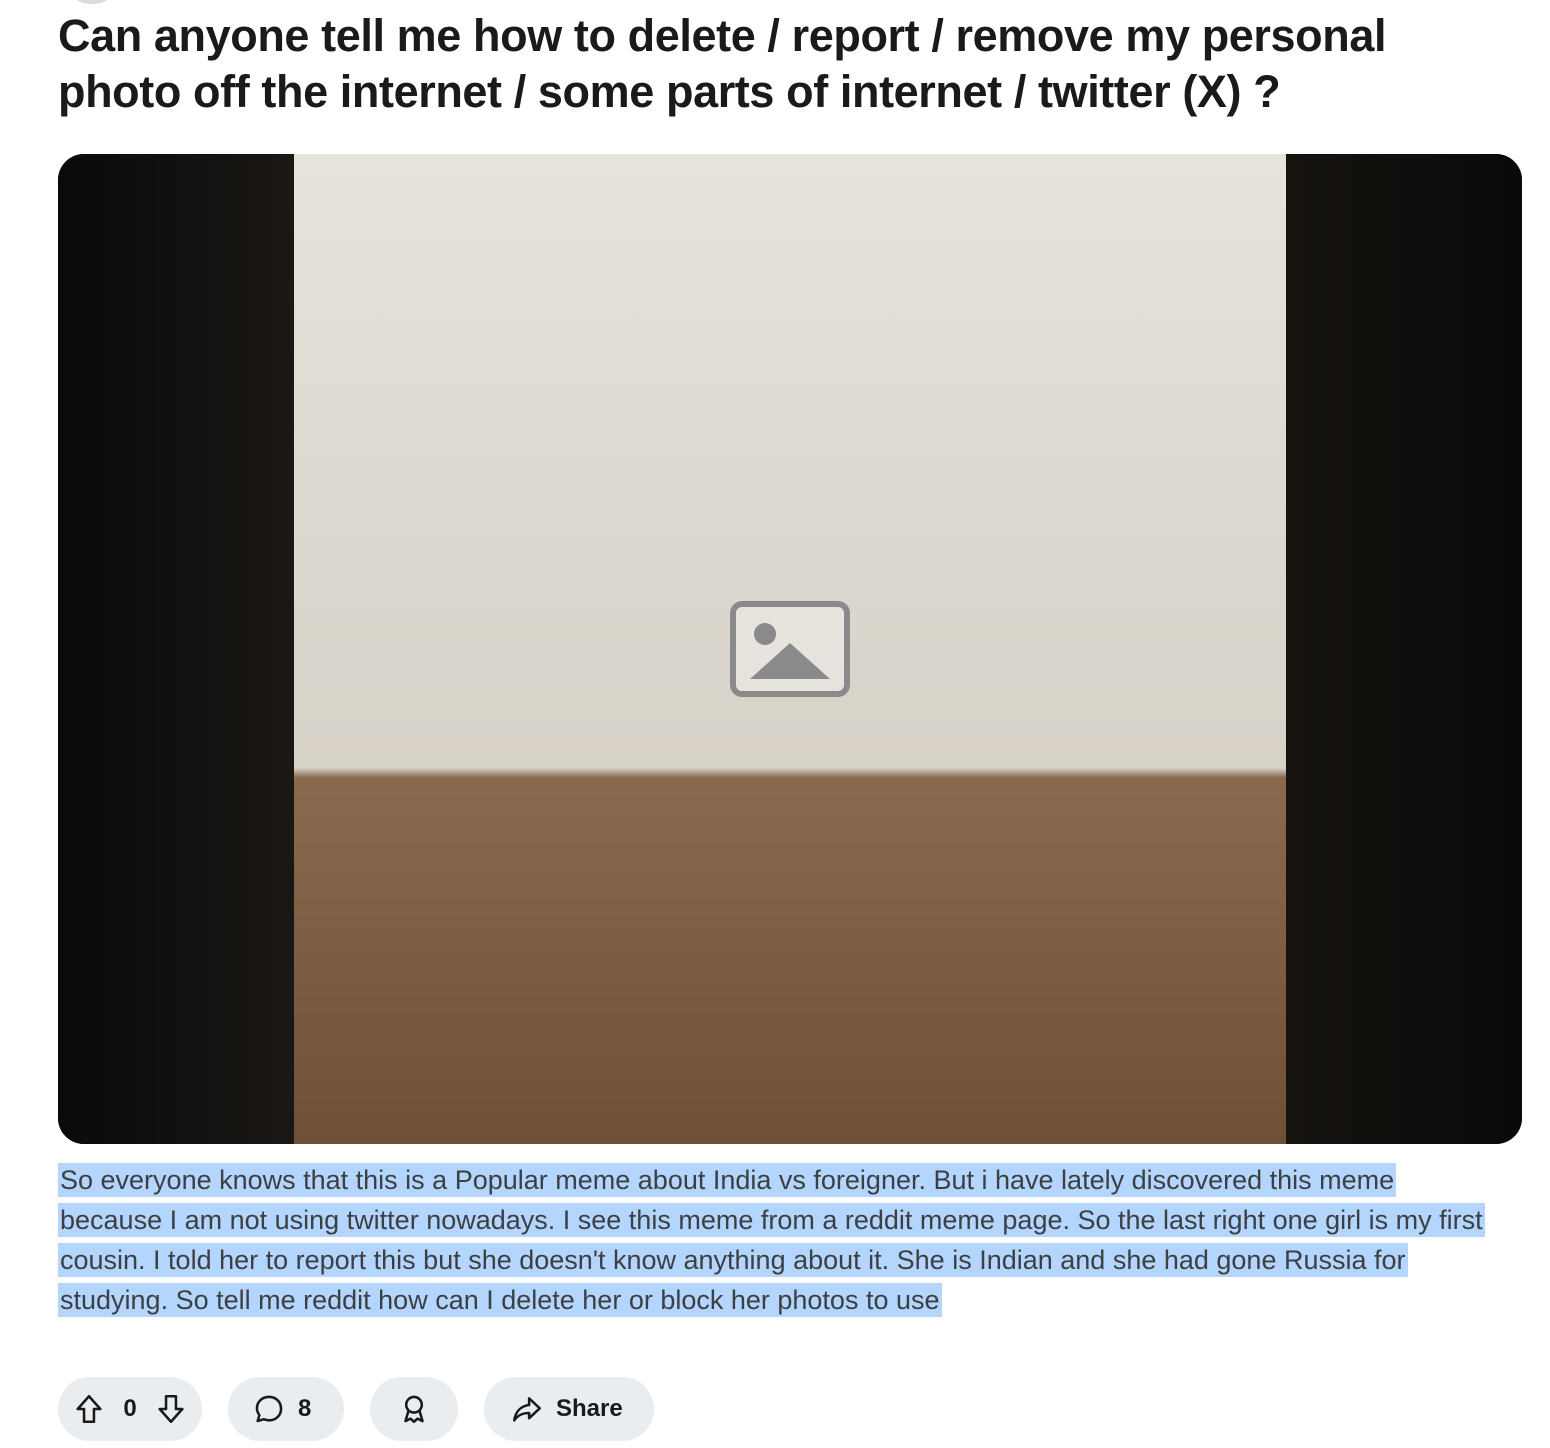 Image resolution: width=1550 pixels, height=1448 pixels. I want to click on upvote-icon, so click(89, 1409).